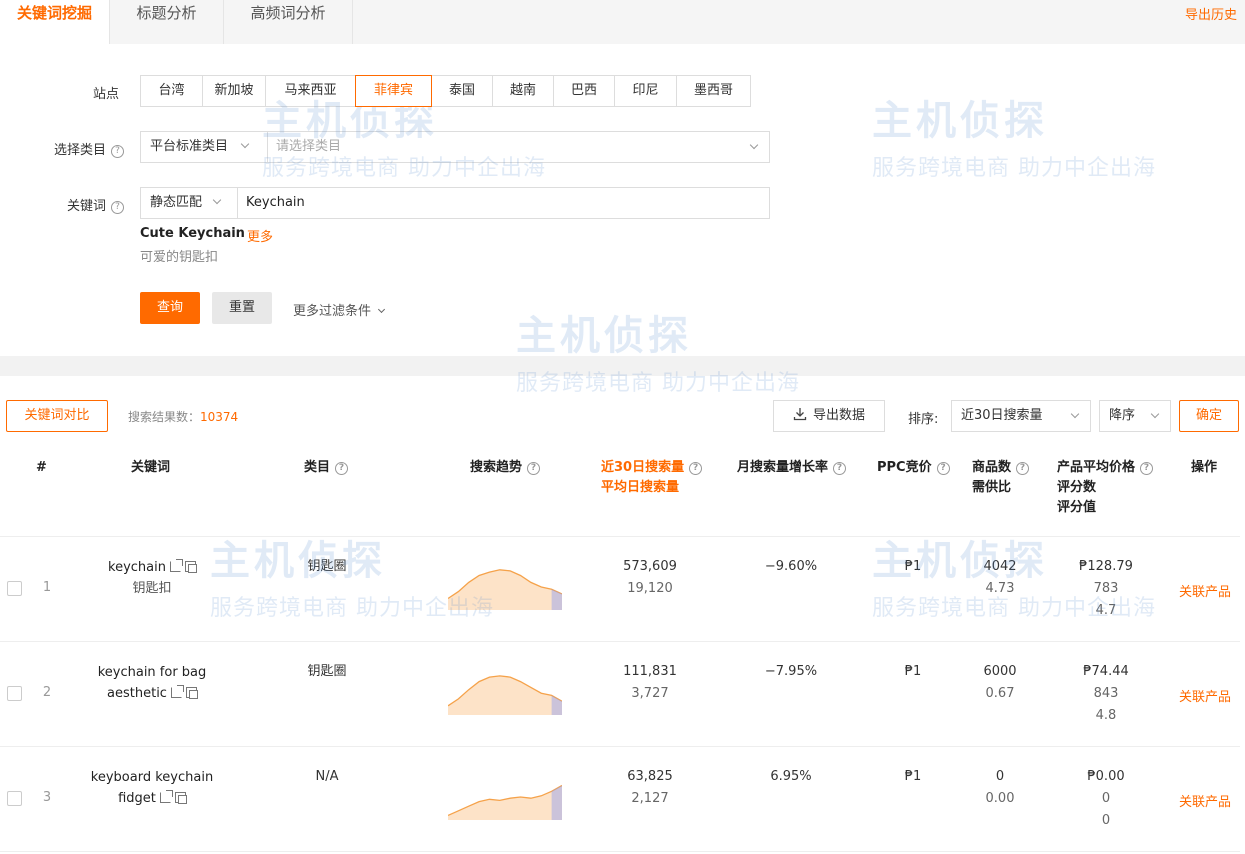 The height and width of the screenshot is (854, 1245). I want to click on products-value: 4042, so click(1000, 566).